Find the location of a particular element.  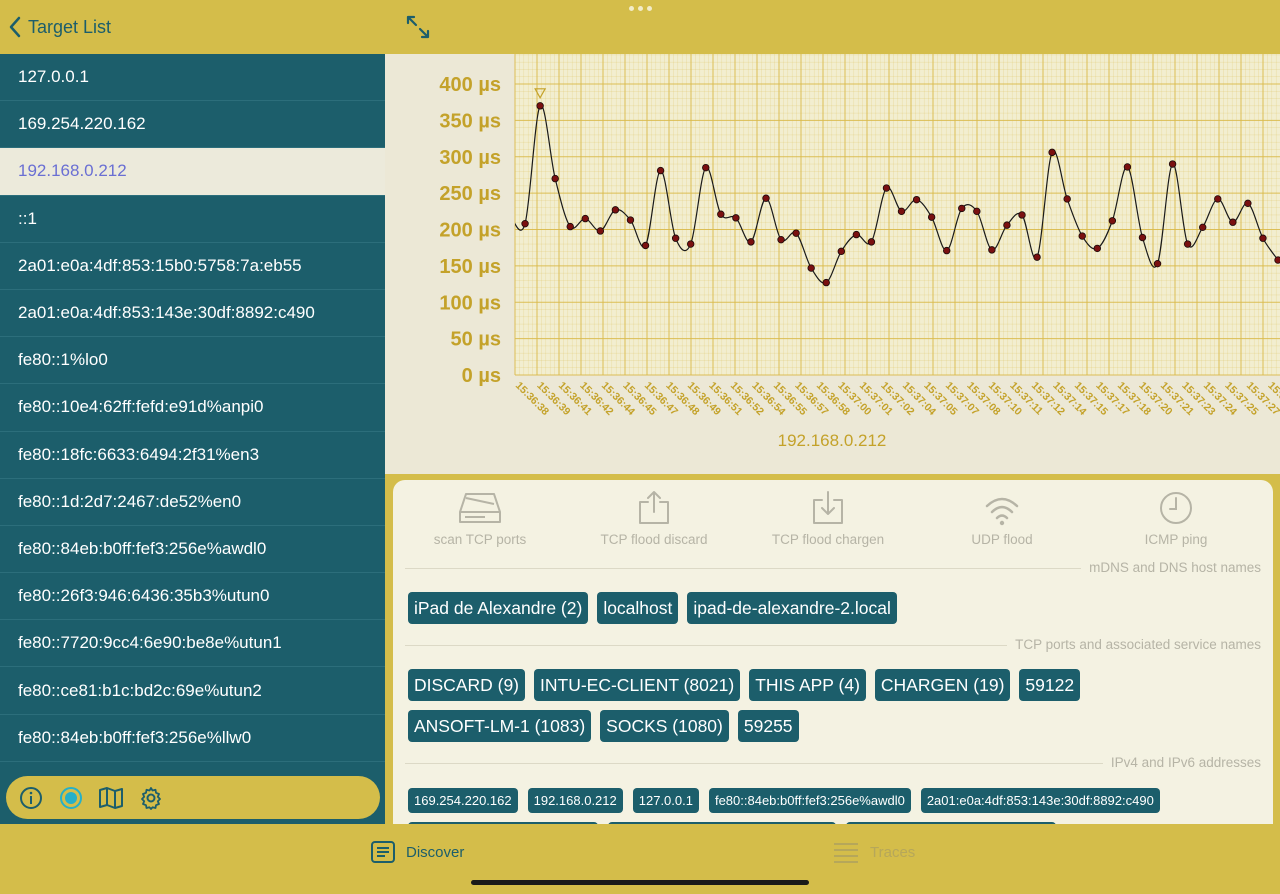

target-item: fe80::ce81:b1c:bd2c:69e%utun2 is located at coordinates (192, 691).